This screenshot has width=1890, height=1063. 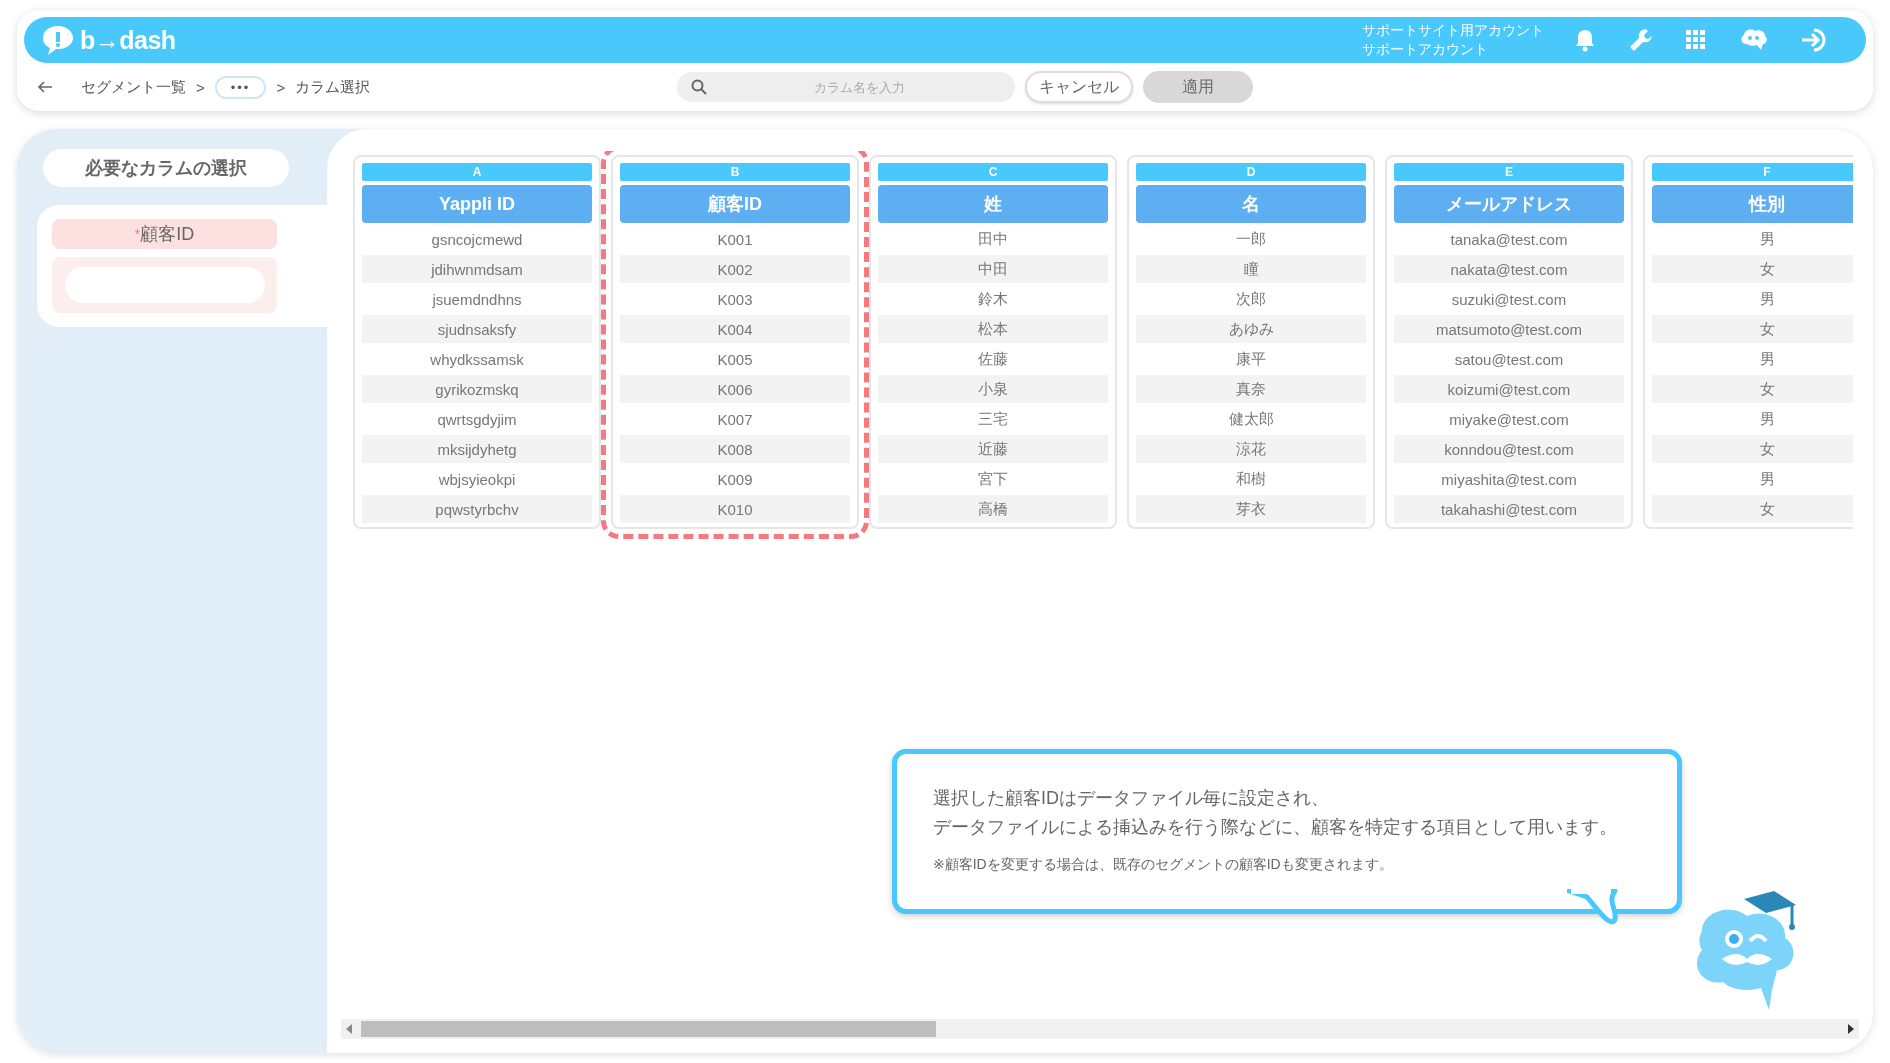 What do you see at coordinates (735, 299) in the screenshot?
I see `table-cell-text: K003` at bounding box center [735, 299].